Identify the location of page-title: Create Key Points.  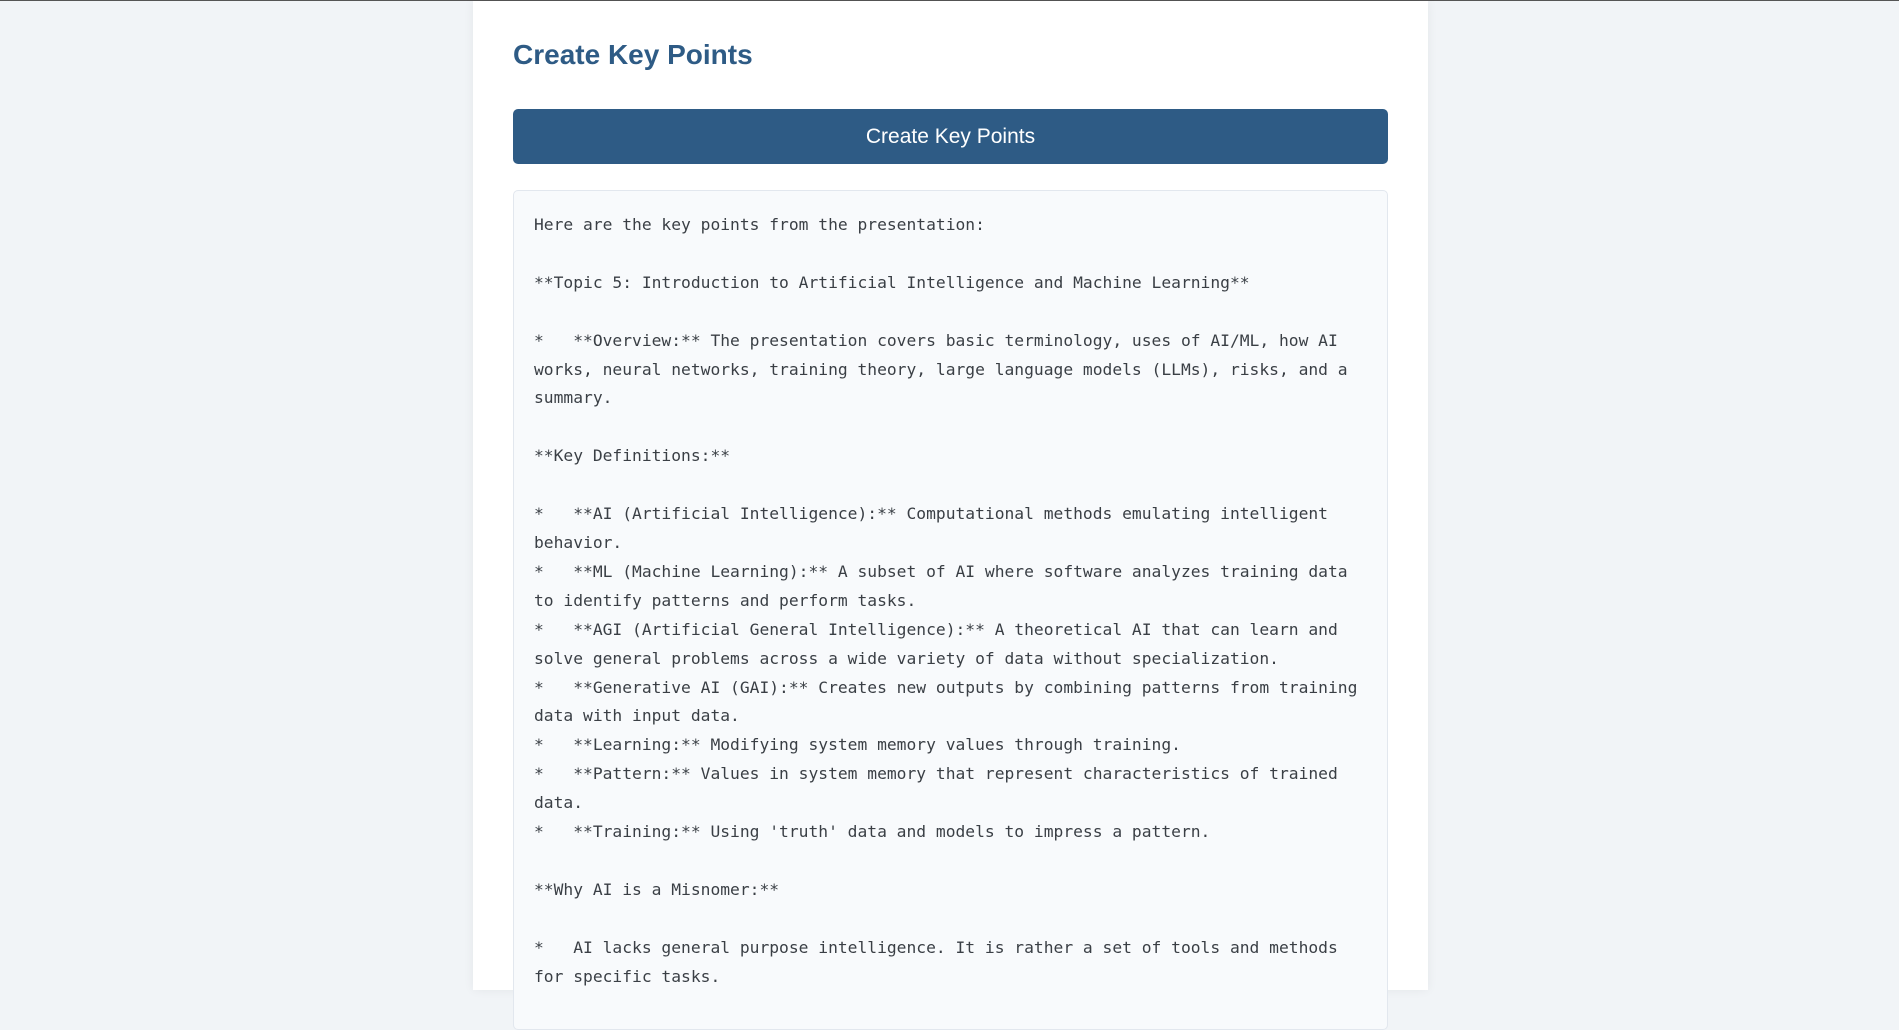
(633, 54).